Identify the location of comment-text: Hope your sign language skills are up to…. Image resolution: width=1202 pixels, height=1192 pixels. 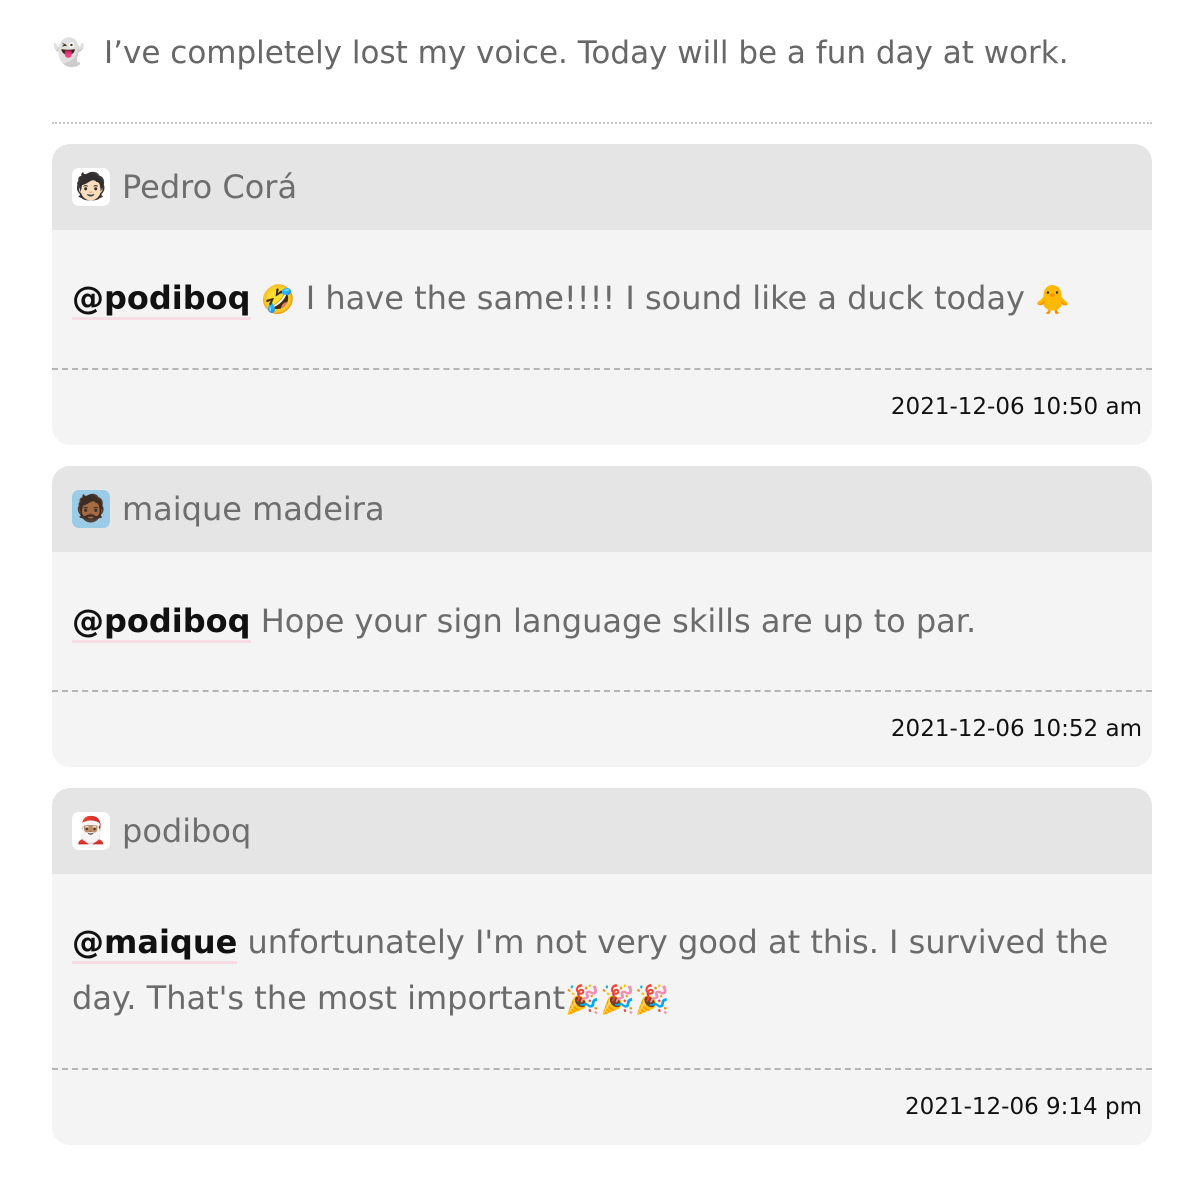
(613, 621).